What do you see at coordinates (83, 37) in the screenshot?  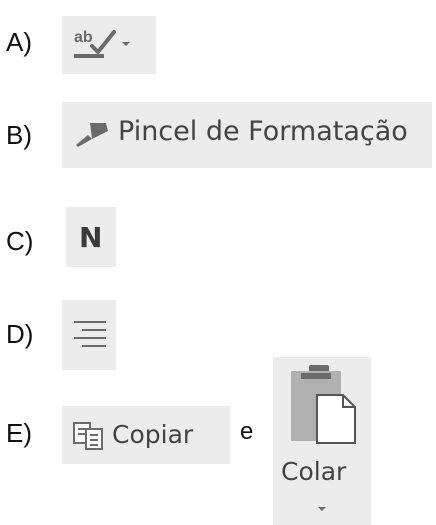 I see `svg-text: ab` at bounding box center [83, 37].